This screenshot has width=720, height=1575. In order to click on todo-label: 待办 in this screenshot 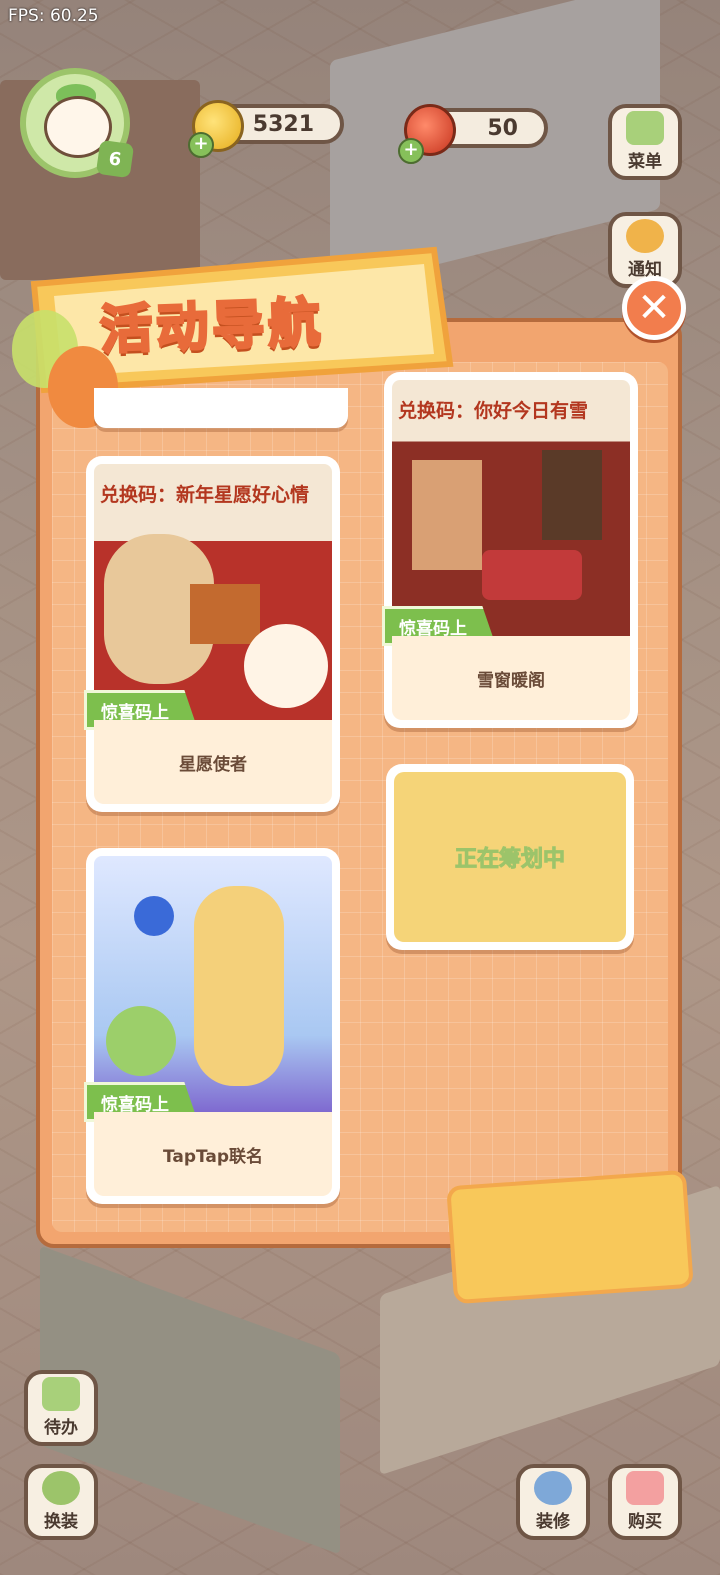, I will do `click(61, 1428)`.